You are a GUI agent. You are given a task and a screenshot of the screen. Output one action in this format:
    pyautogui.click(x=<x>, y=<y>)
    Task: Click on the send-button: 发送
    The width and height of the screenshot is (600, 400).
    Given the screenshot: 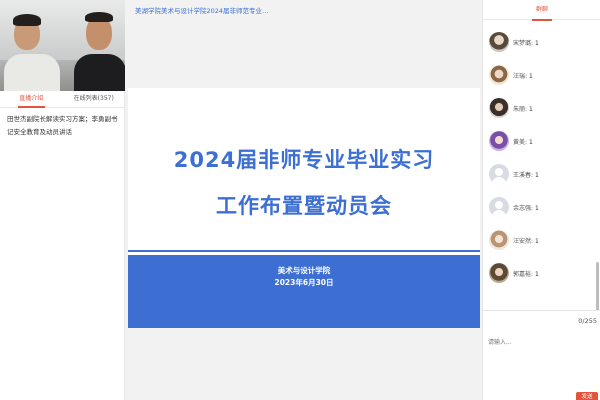 What is the action you would take?
    pyautogui.click(x=587, y=396)
    